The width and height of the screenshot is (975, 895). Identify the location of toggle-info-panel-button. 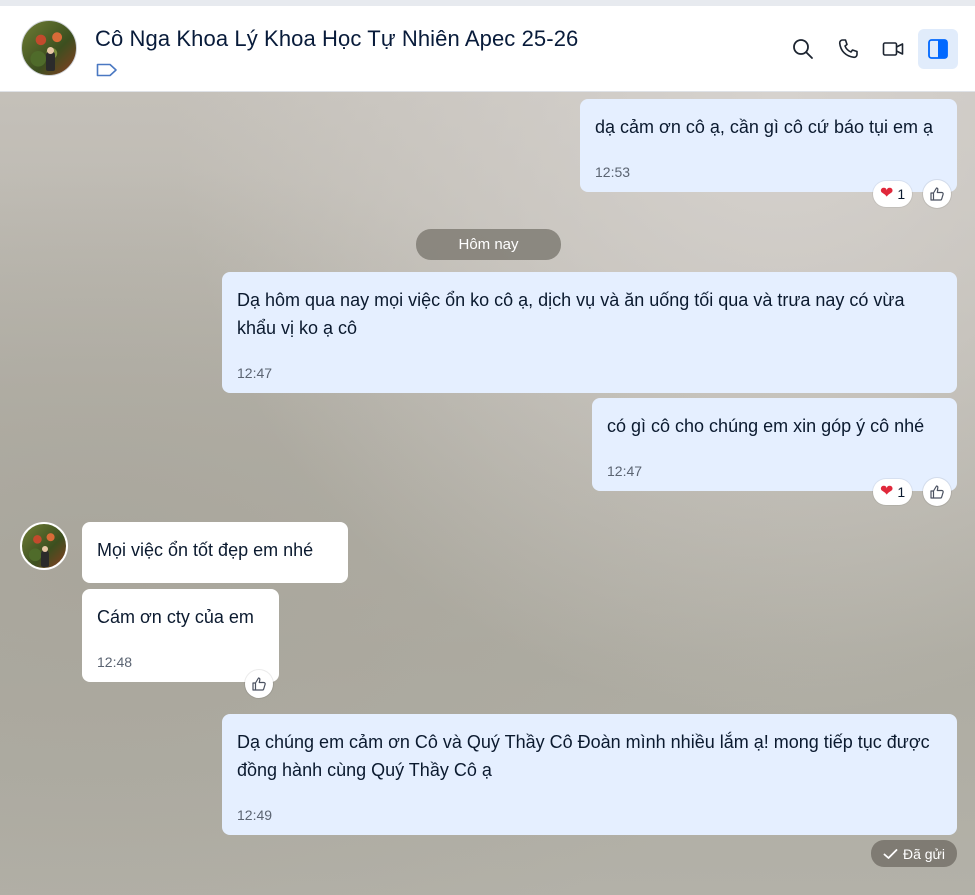
(938, 49).